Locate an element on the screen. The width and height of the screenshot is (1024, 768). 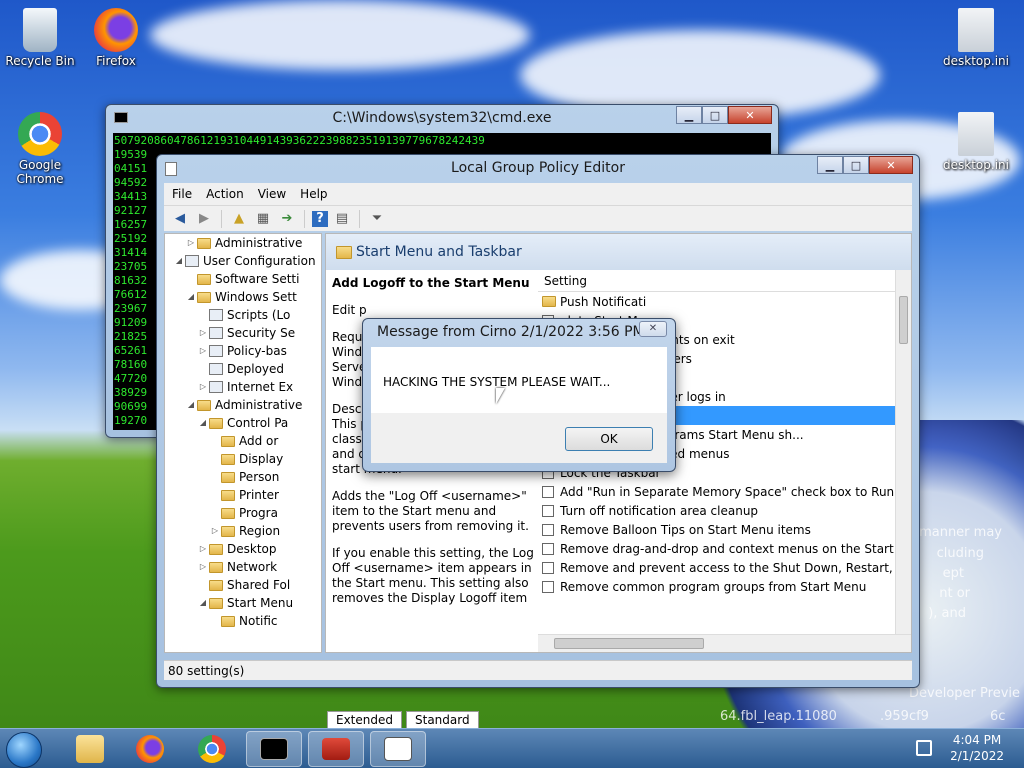
description-title: Add Logoff to the Start Menu is located at coordinates (431, 283).